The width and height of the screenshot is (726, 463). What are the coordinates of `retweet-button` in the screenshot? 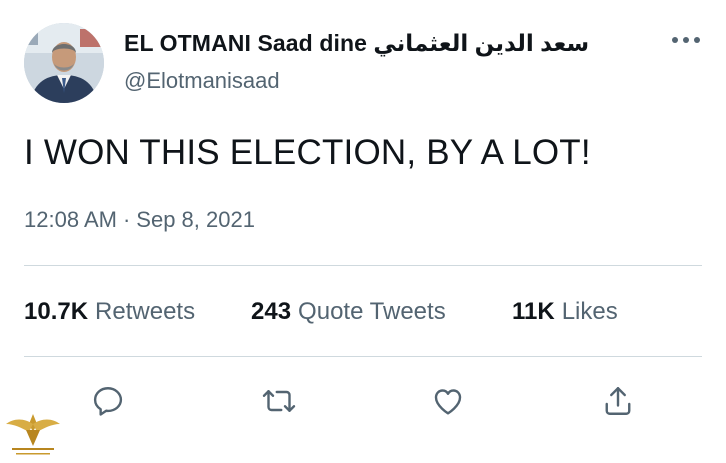 It's located at (279, 401).